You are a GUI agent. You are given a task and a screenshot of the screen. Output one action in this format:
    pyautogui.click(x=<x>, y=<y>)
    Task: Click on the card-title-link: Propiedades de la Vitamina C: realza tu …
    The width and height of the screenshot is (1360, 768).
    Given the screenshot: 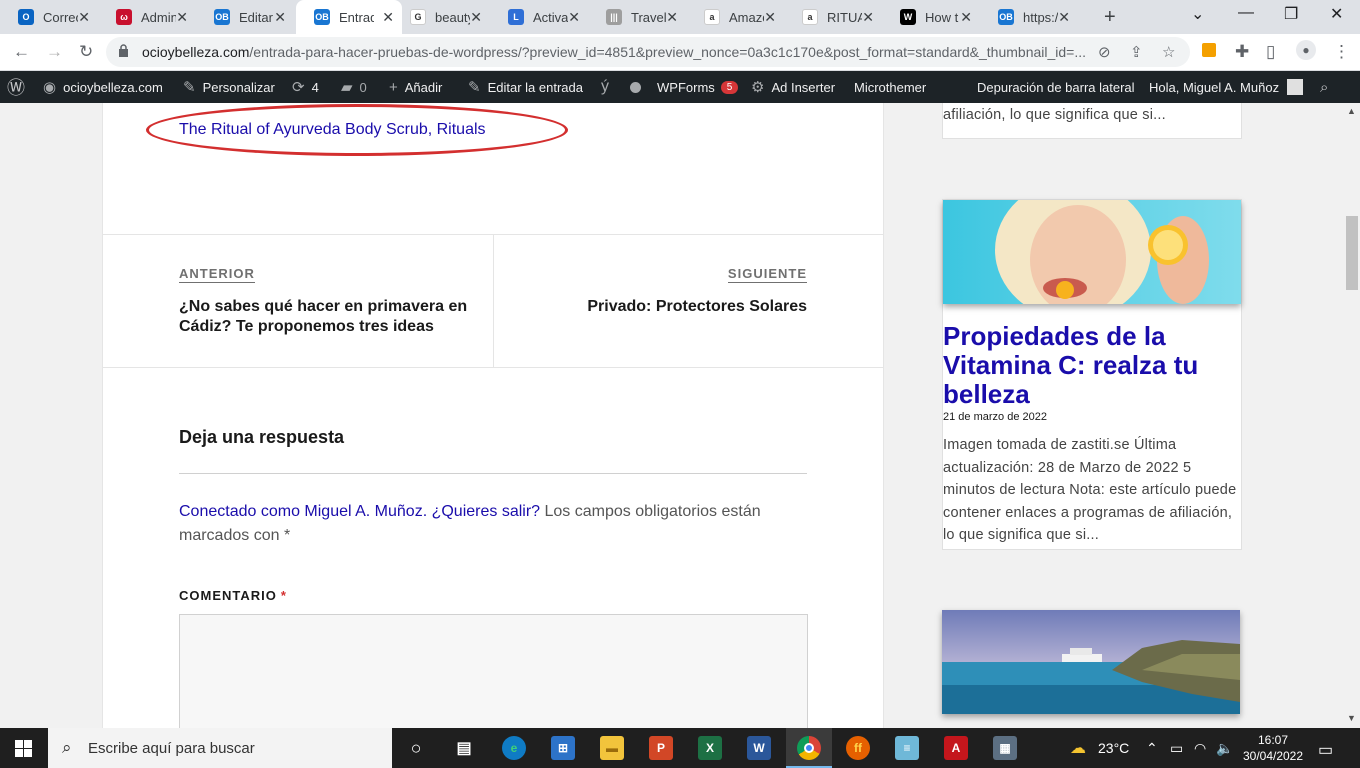 What is the action you would take?
    pyautogui.click(x=1092, y=356)
    